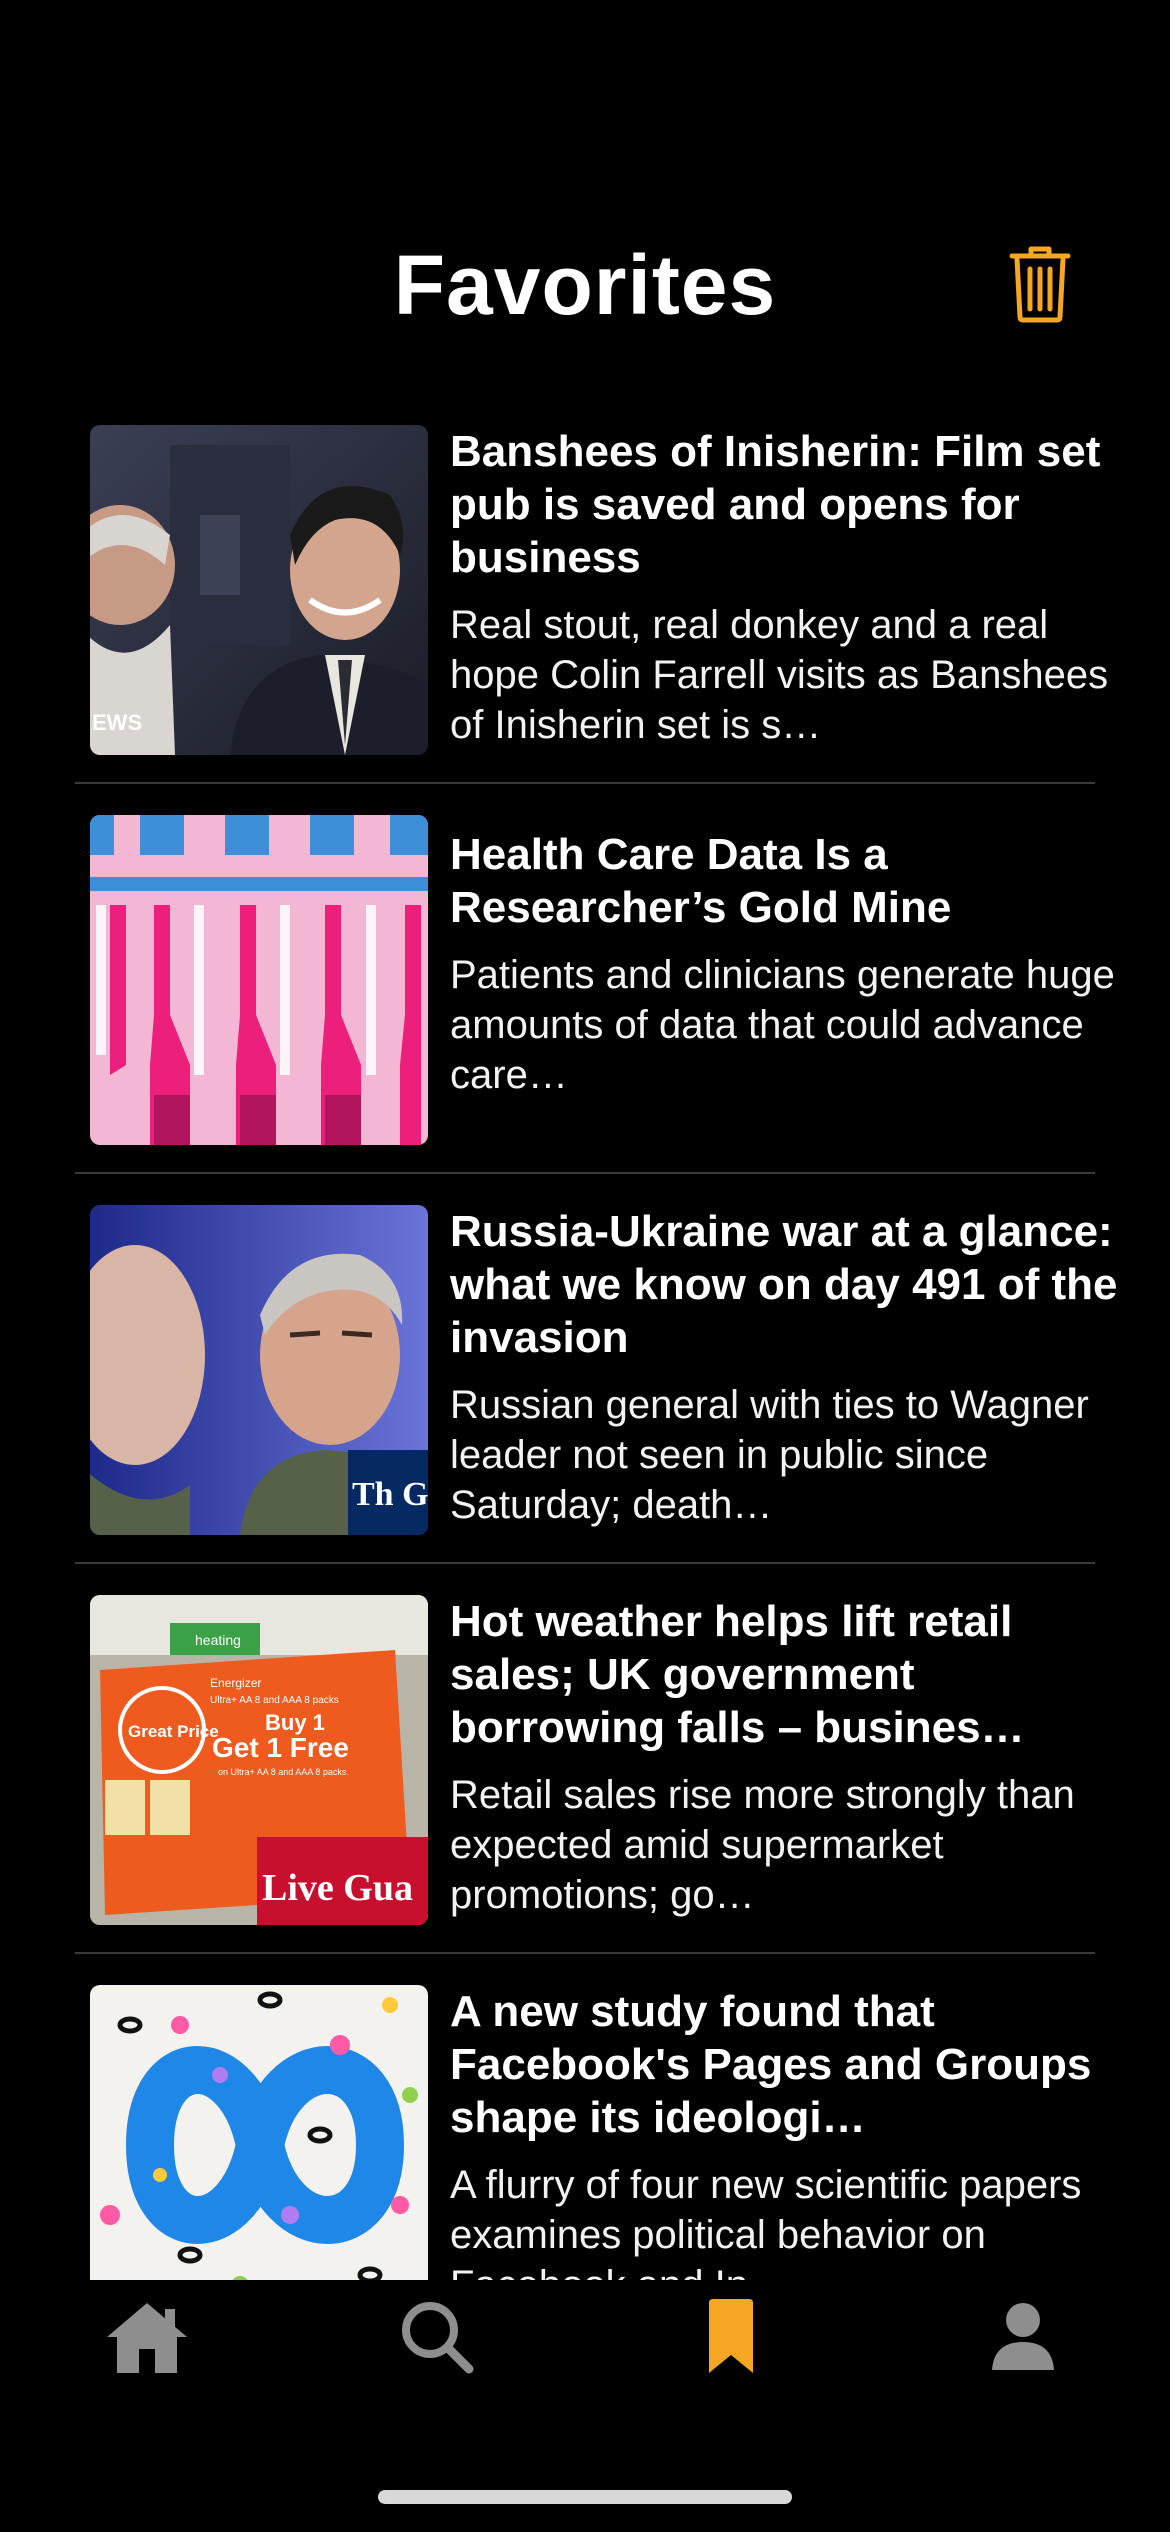  I want to click on search-icon, so click(438, 2338).